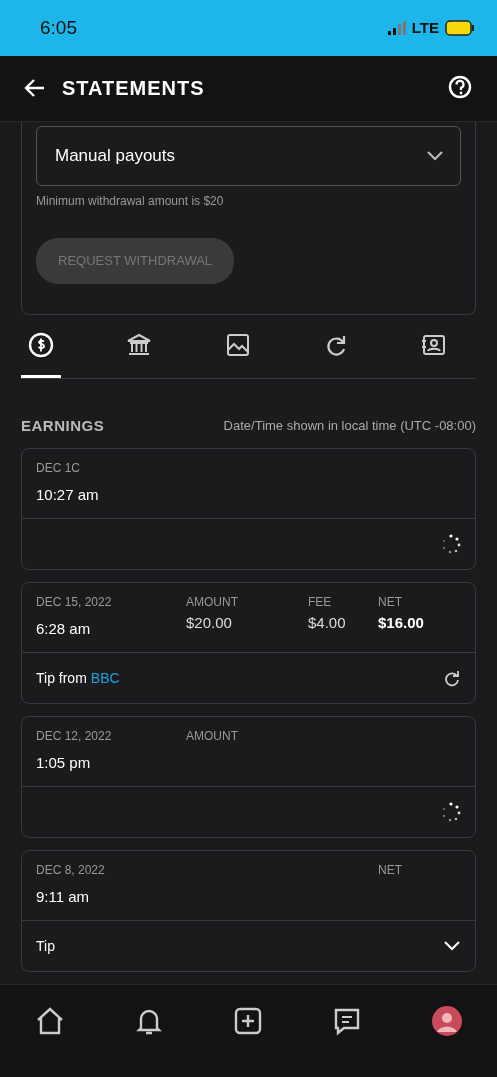 This screenshot has height=1077, width=497. I want to click on battery-icon, so click(460, 27).